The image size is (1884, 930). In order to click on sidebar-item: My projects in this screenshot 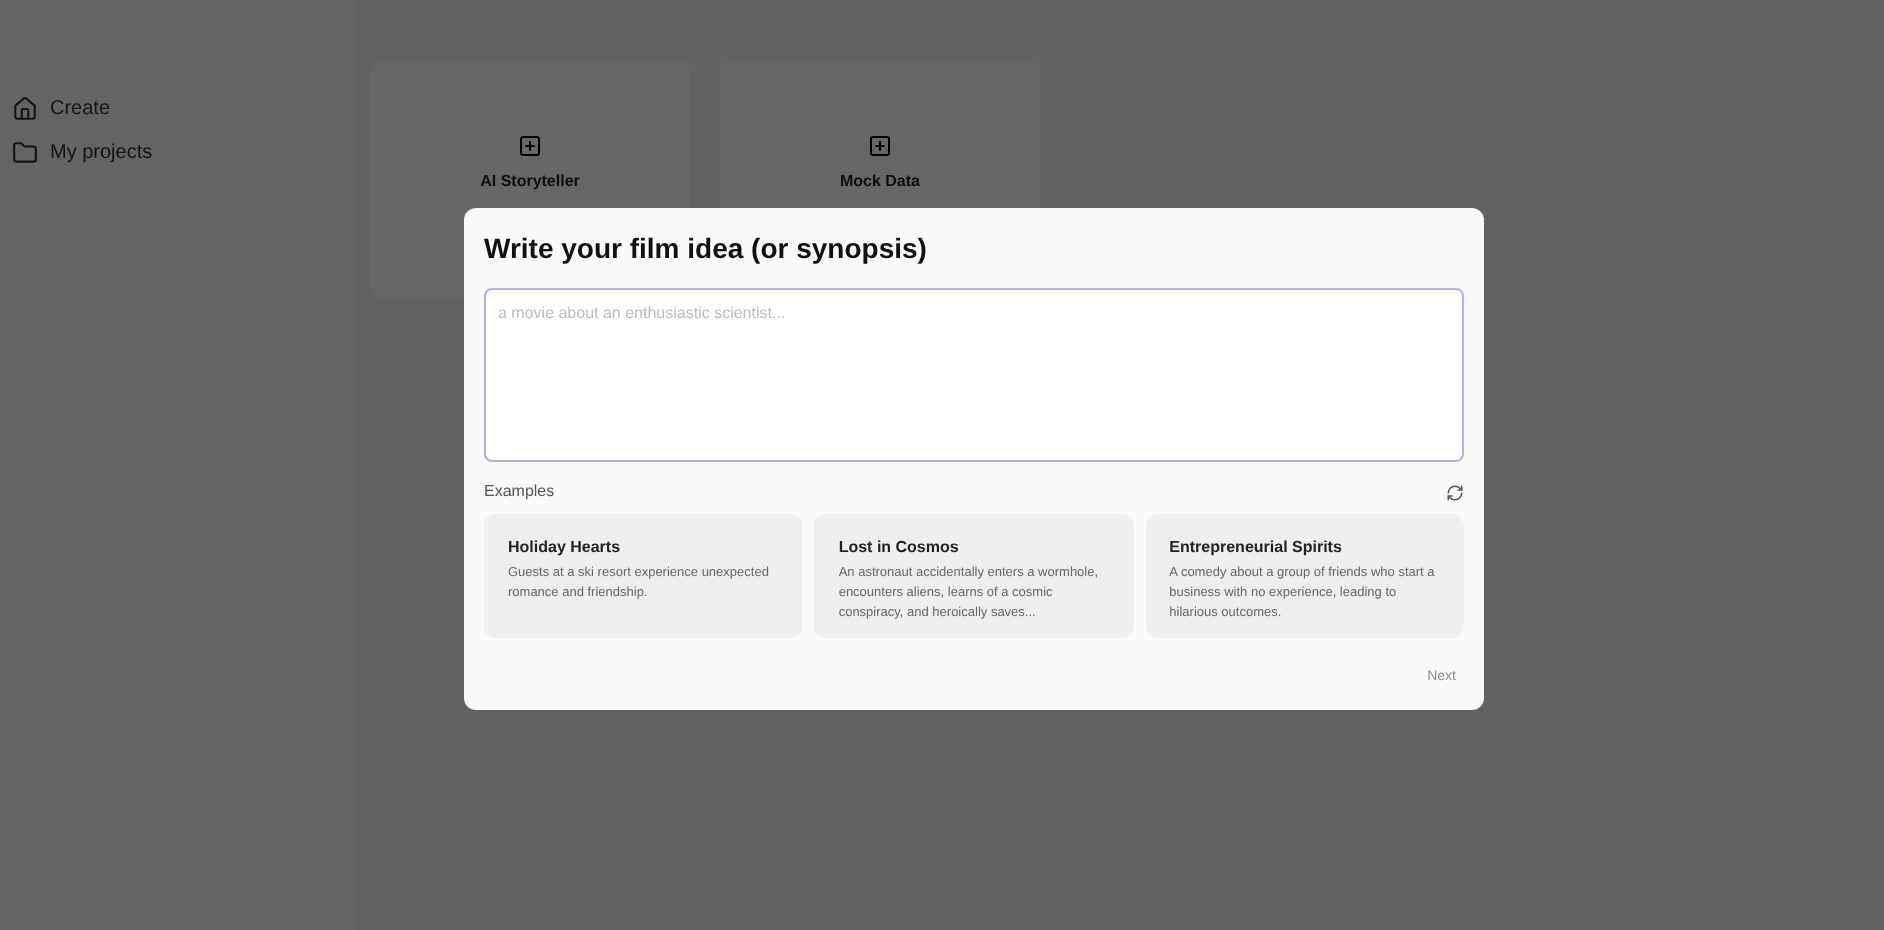, I will do `click(178, 152)`.